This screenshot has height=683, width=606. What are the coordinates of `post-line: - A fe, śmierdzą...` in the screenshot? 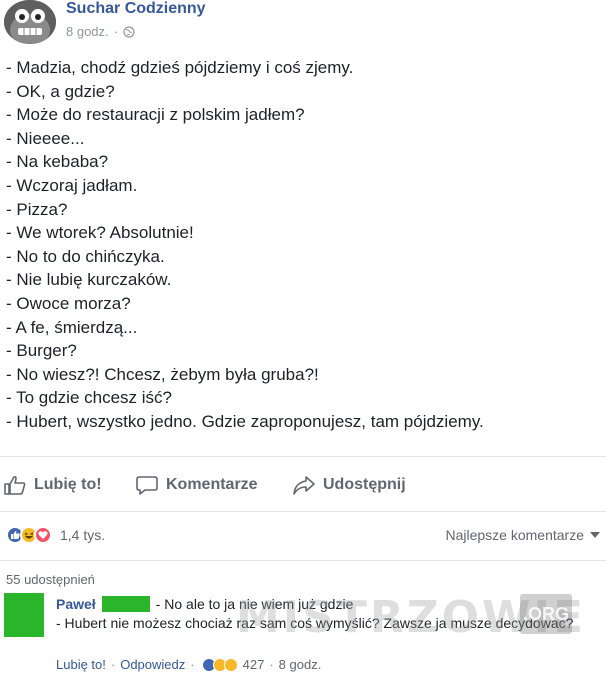 It's located at (72, 327).